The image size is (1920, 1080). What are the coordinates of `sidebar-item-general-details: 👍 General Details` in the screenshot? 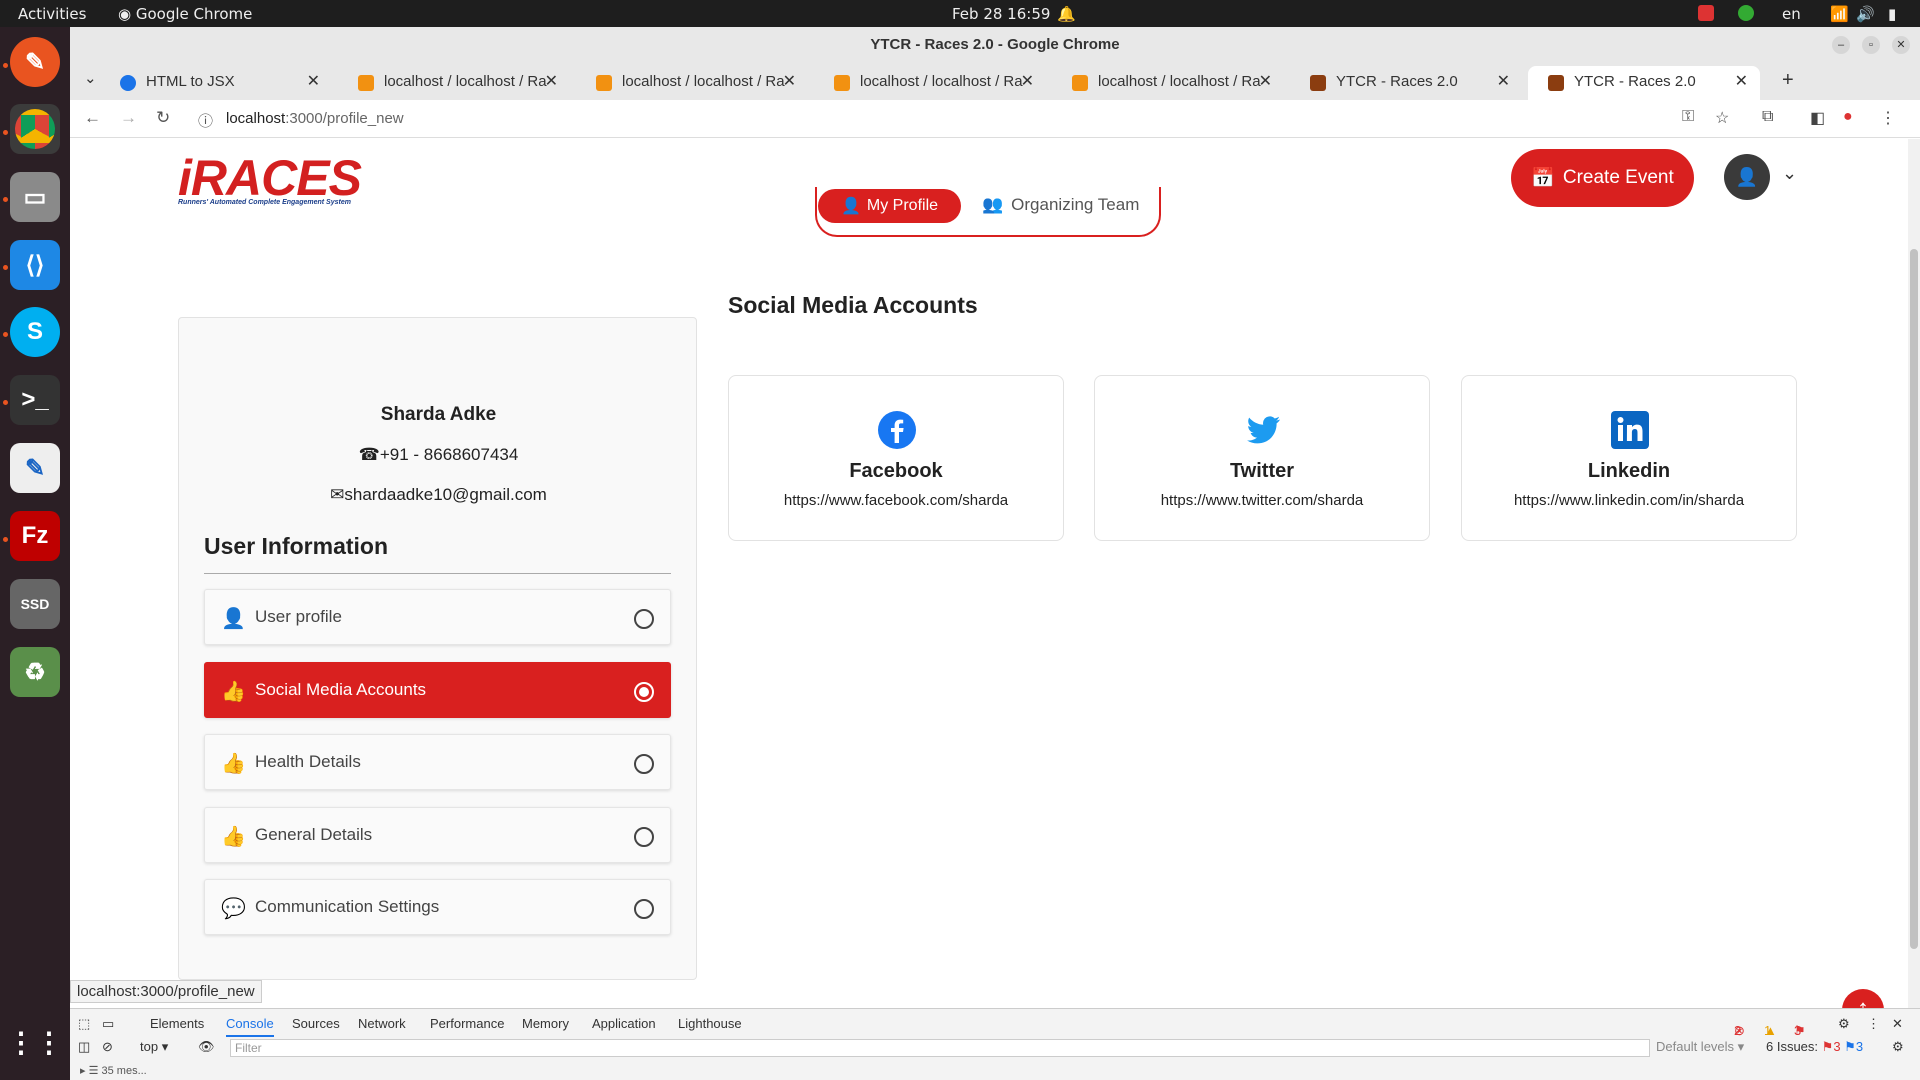 It's located at (437, 835).